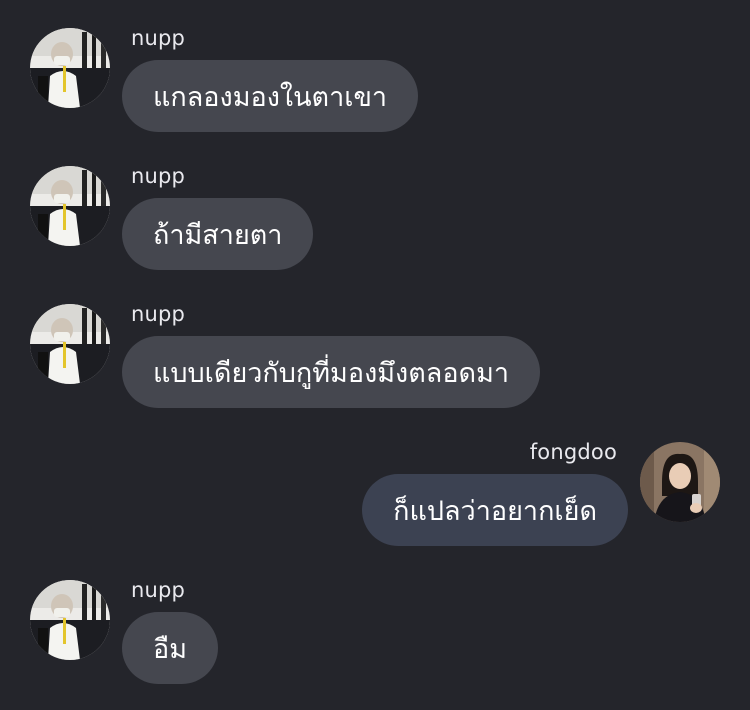  I want to click on avatar-photo-fongdoo, so click(680, 482).